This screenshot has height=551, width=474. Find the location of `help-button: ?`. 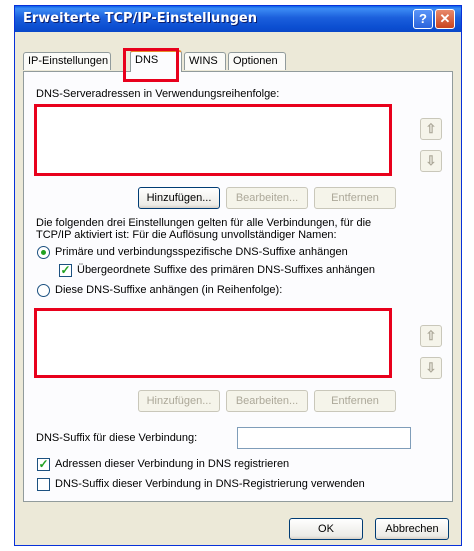

help-button: ? is located at coordinates (423, 19).